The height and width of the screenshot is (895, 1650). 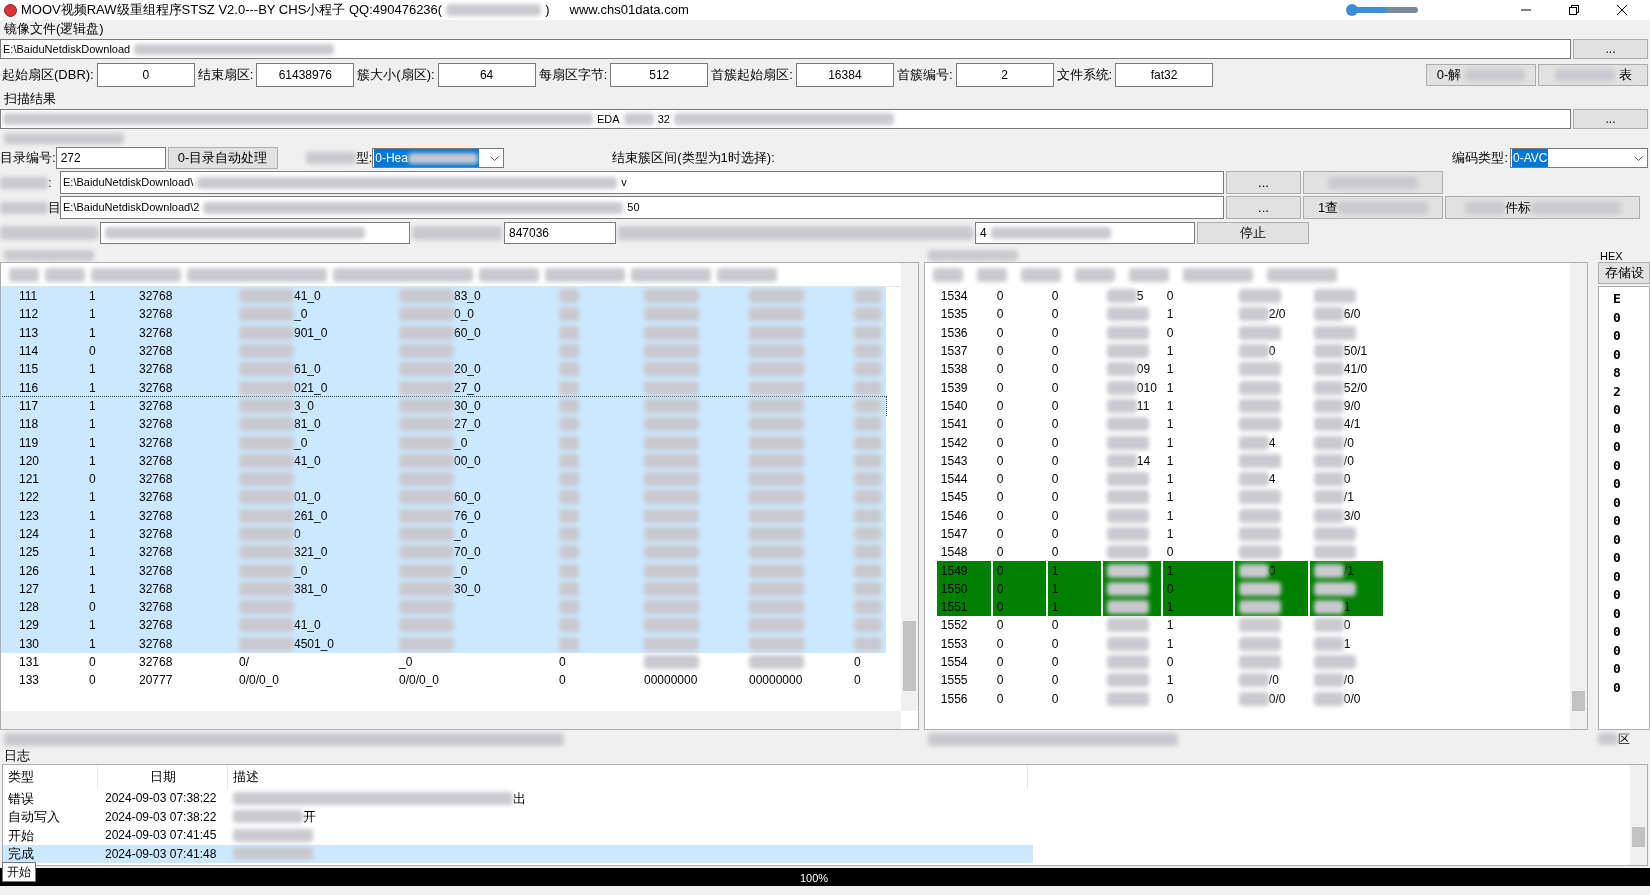 What do you see at coordinates (1160, 680) in the screenshot?
I see `table-row: 1555 0 0 1 /0 /0` at bounding box center [1160, 680].